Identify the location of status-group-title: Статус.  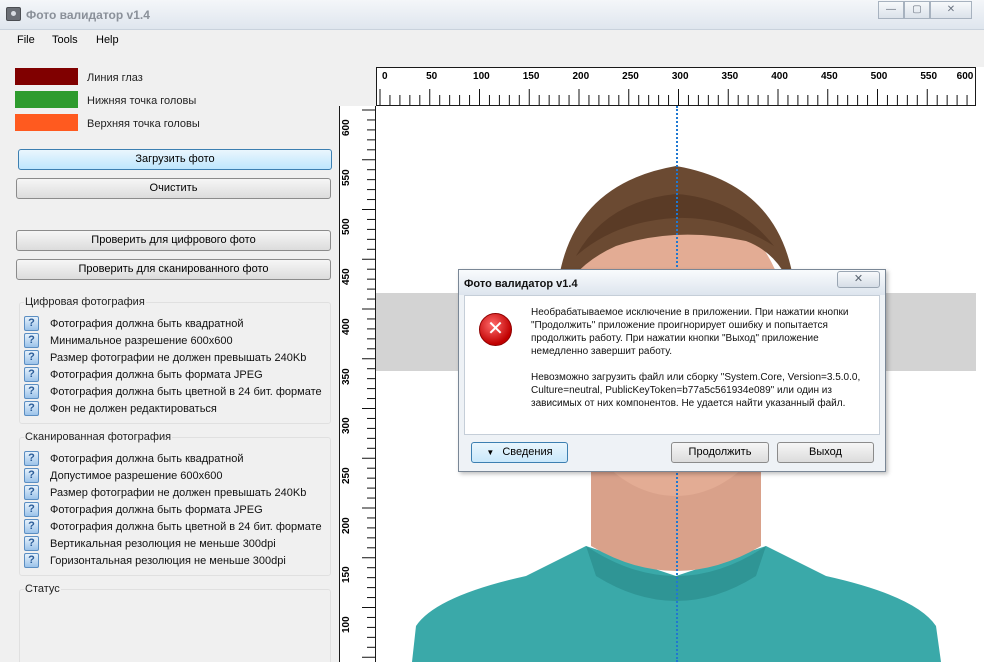
(42, 589).